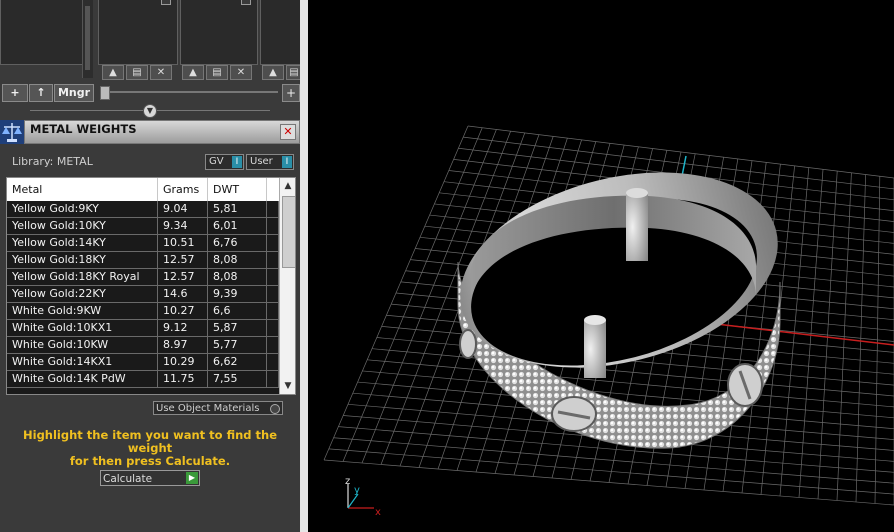 This screenshot has height=532, width=894. What do you see at coordinates (288, 186) in the screenshot?
I see `chevron-up-icon: ▲` at bounding box center [288, 186].